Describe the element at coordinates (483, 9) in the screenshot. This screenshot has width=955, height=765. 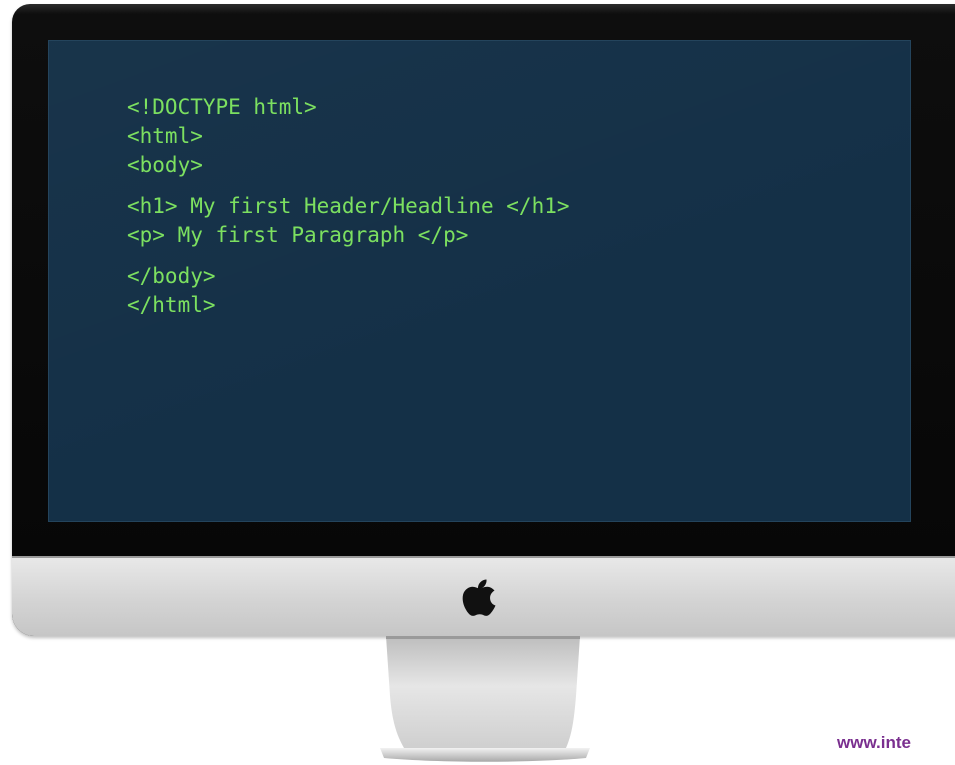
I see `bezel-highlight` at that location.